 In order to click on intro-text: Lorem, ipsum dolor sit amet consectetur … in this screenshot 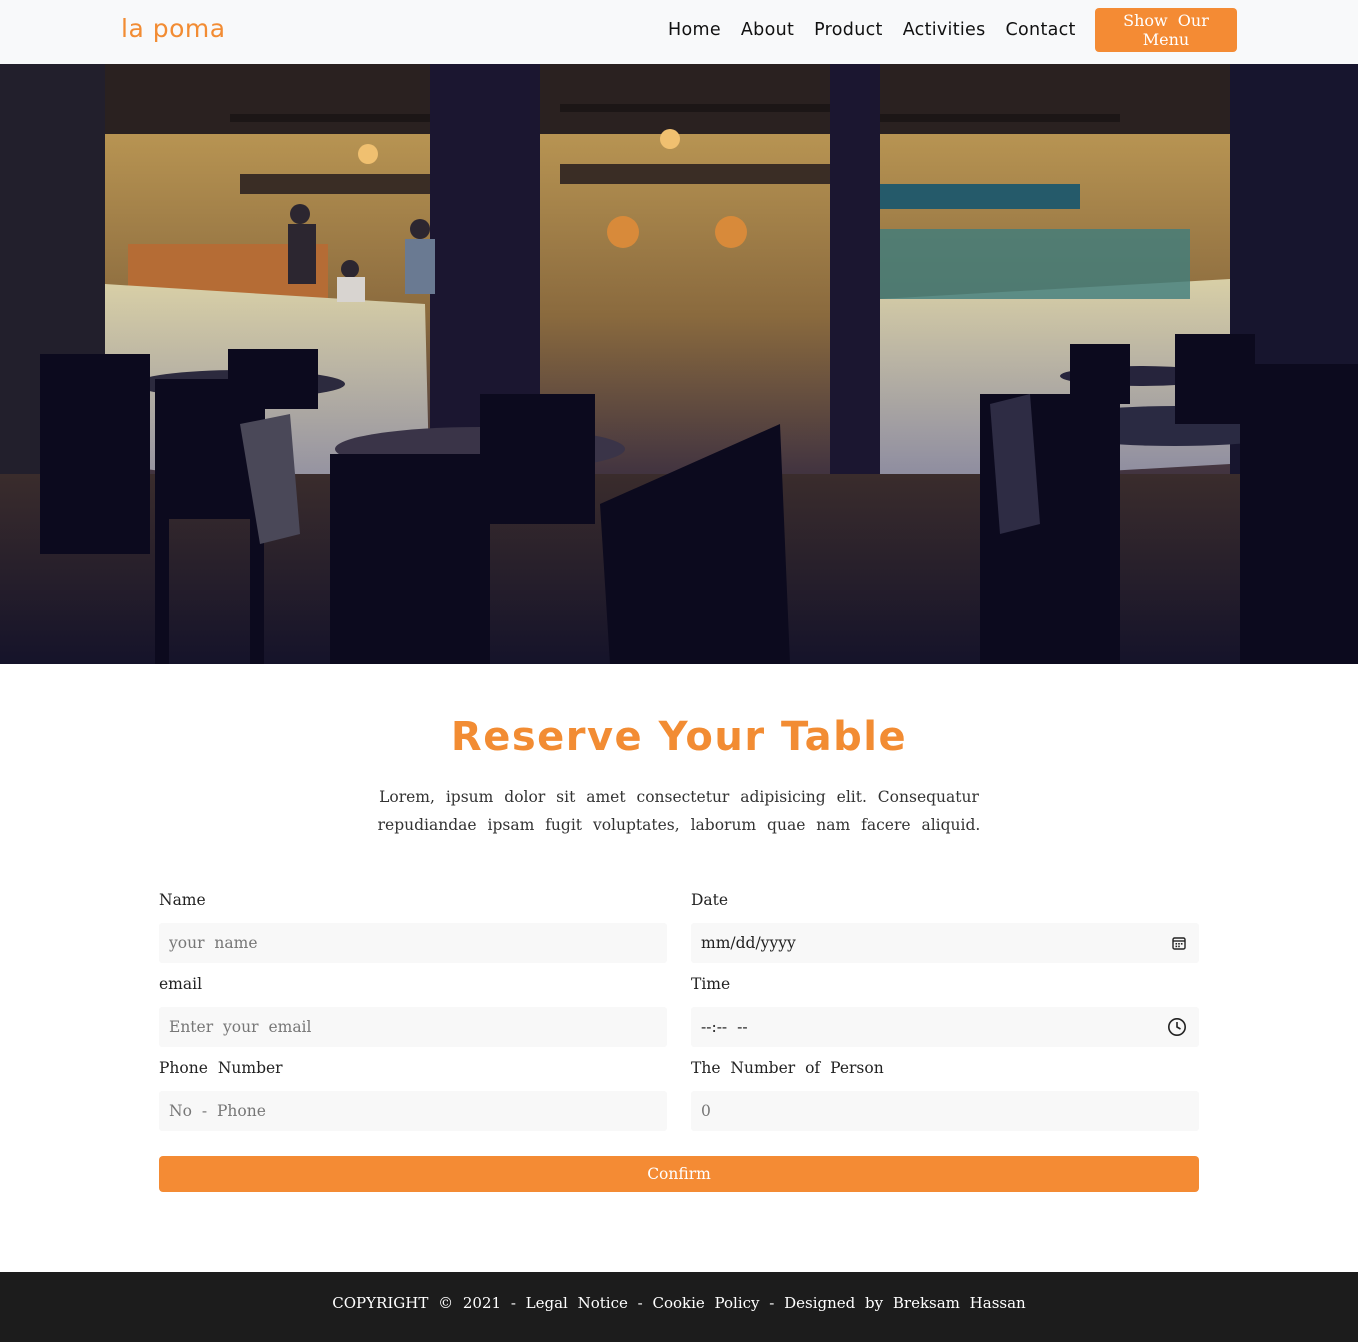, I will do `click(679, 811)`.